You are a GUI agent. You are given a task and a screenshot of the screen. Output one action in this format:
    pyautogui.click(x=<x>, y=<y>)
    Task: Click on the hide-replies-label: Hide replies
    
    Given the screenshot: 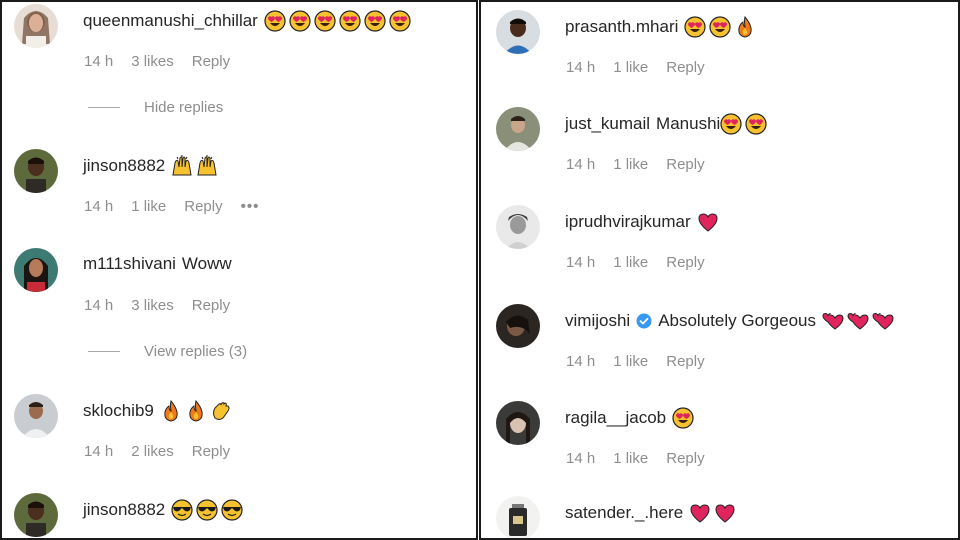 What is the action you would take?
    pyautogui.click(x=184, y=107)
    